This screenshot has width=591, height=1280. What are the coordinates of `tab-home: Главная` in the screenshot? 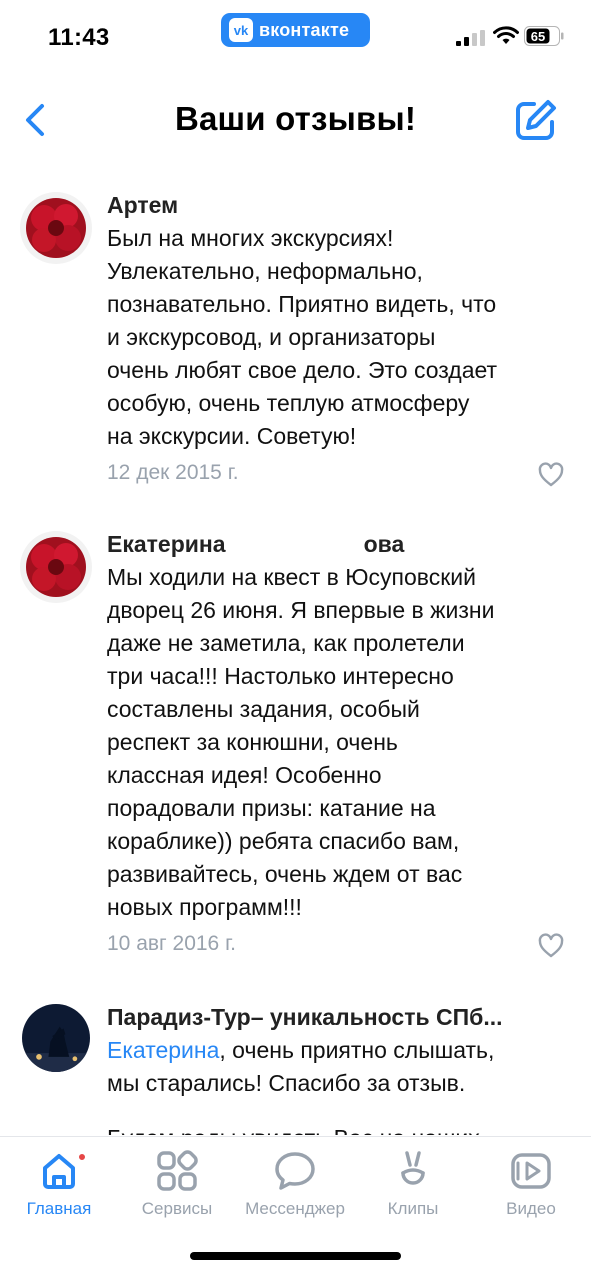 It's located at (59, 1191).